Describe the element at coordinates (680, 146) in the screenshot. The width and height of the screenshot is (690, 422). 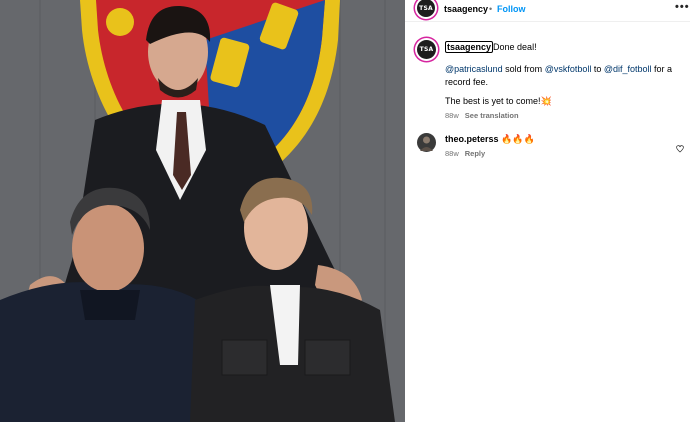
I see `comment-like-icon` at that location.